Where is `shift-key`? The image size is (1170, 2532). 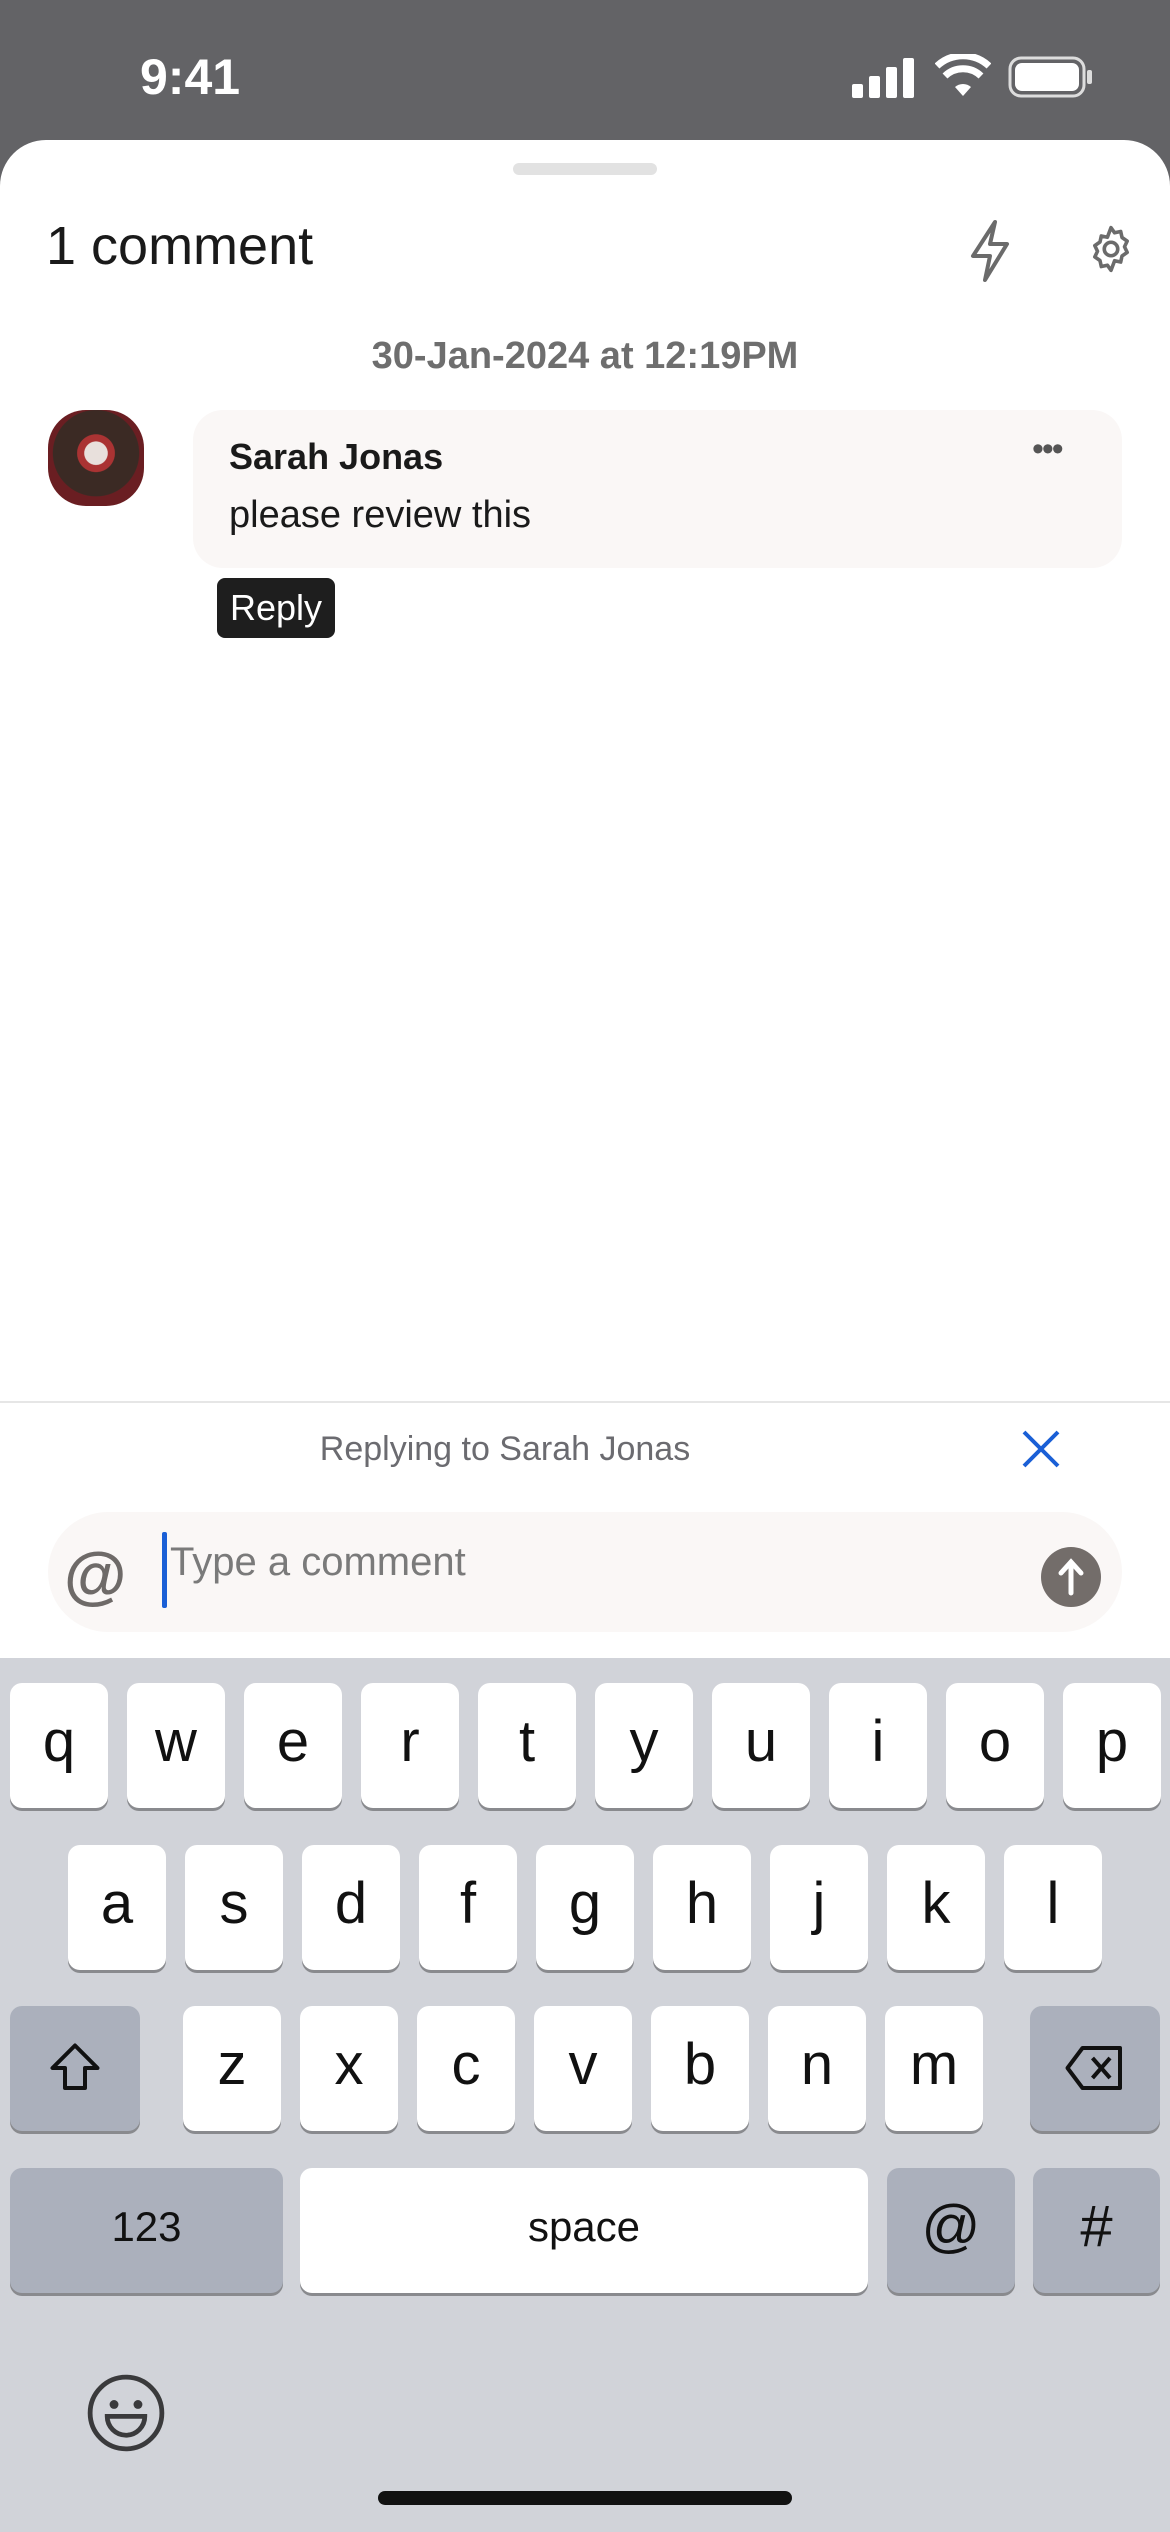
shift-key is located at coordinates (75, 2068).